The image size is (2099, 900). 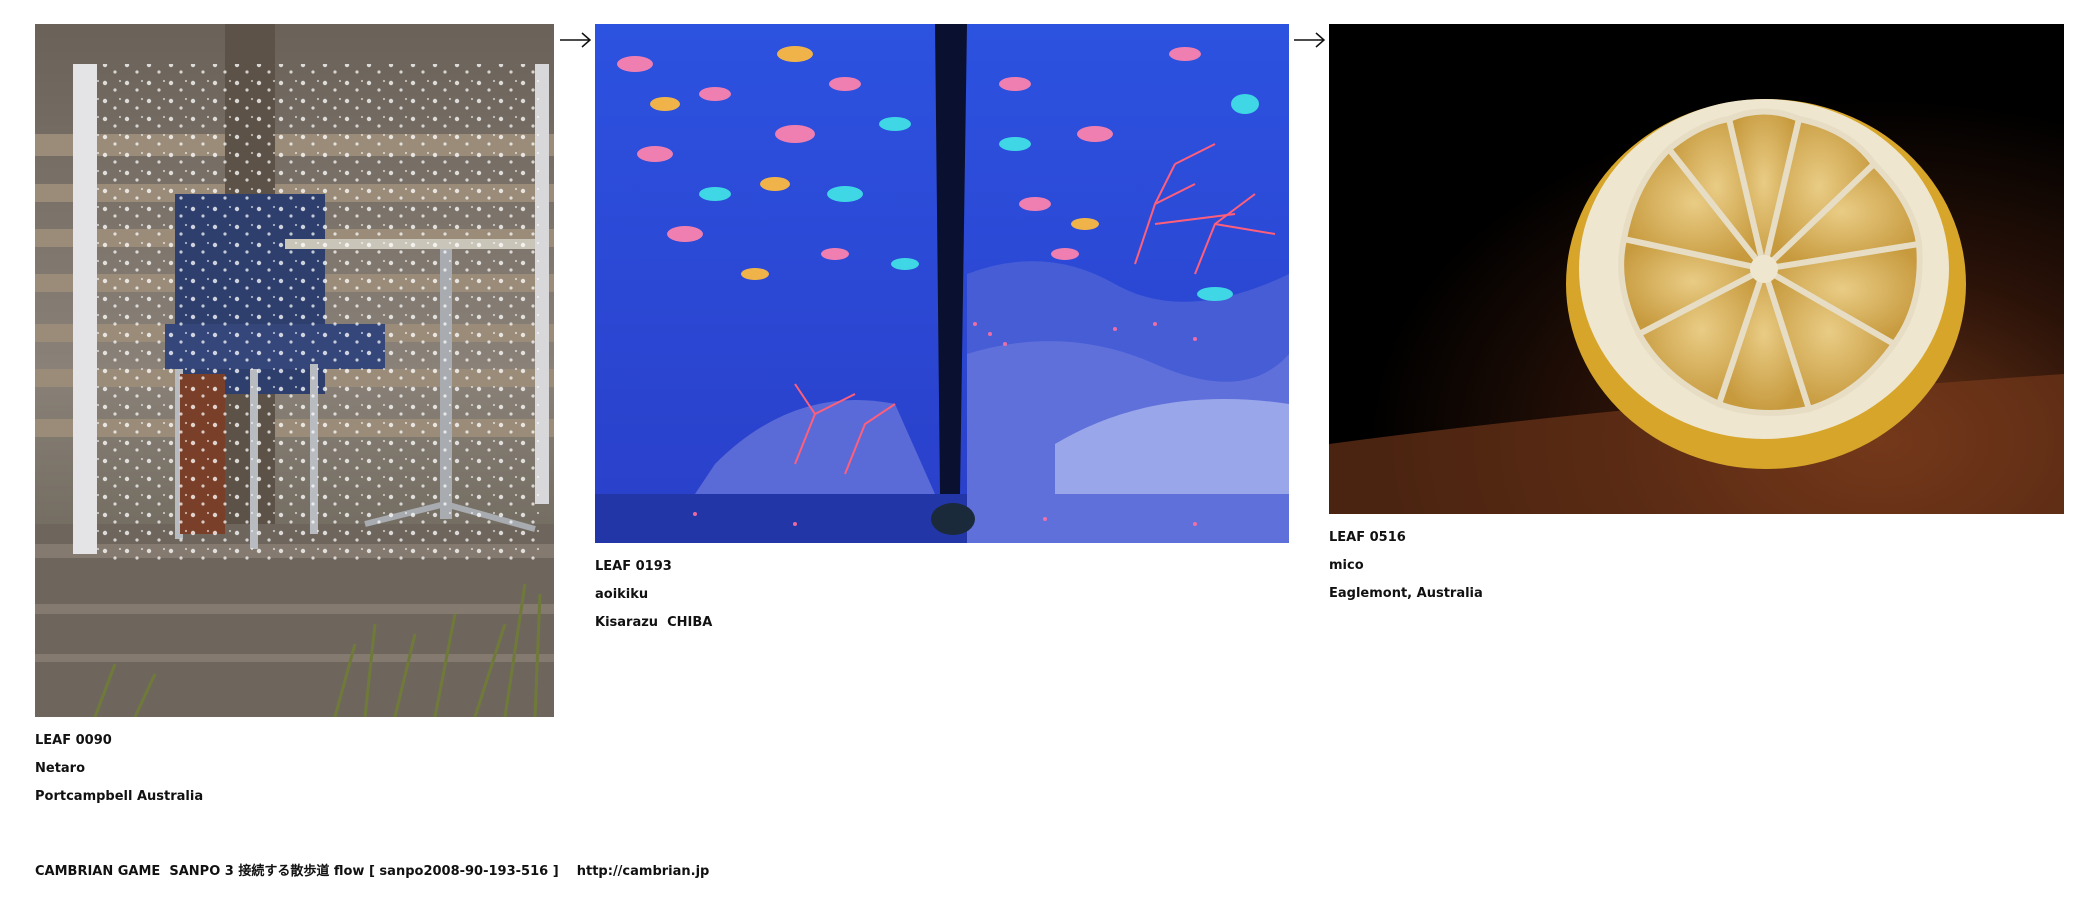 I want to click on leaf-author: aoikiku, so click(x=622, y=594).